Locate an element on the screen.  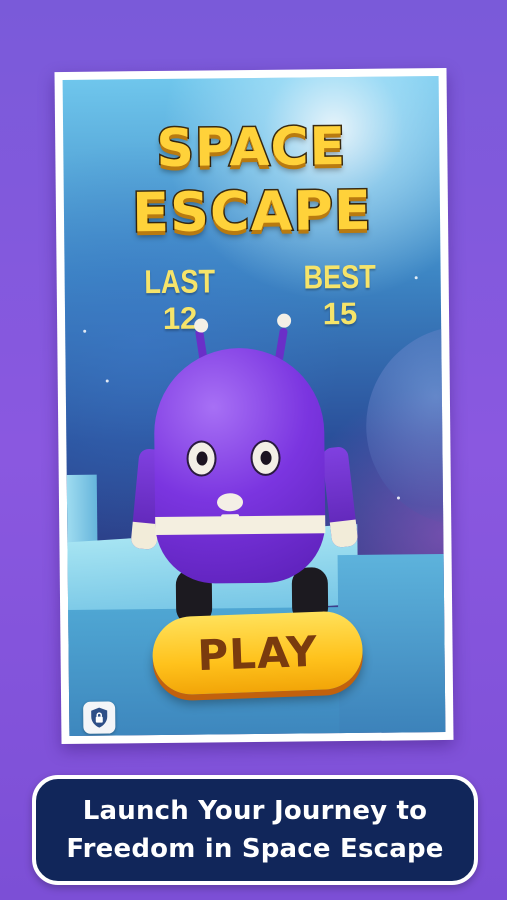
game-title-line2: ESCAPE is located at coordinates (251, 211).